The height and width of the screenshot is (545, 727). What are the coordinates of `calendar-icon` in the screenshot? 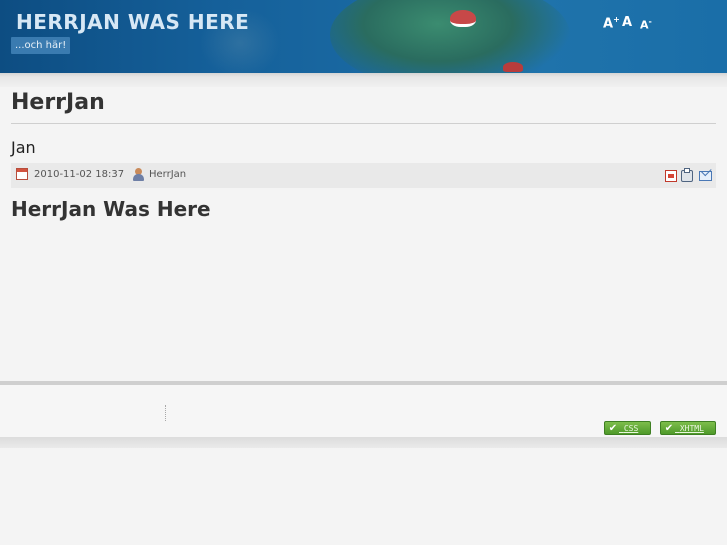 It's located at (22, 174).